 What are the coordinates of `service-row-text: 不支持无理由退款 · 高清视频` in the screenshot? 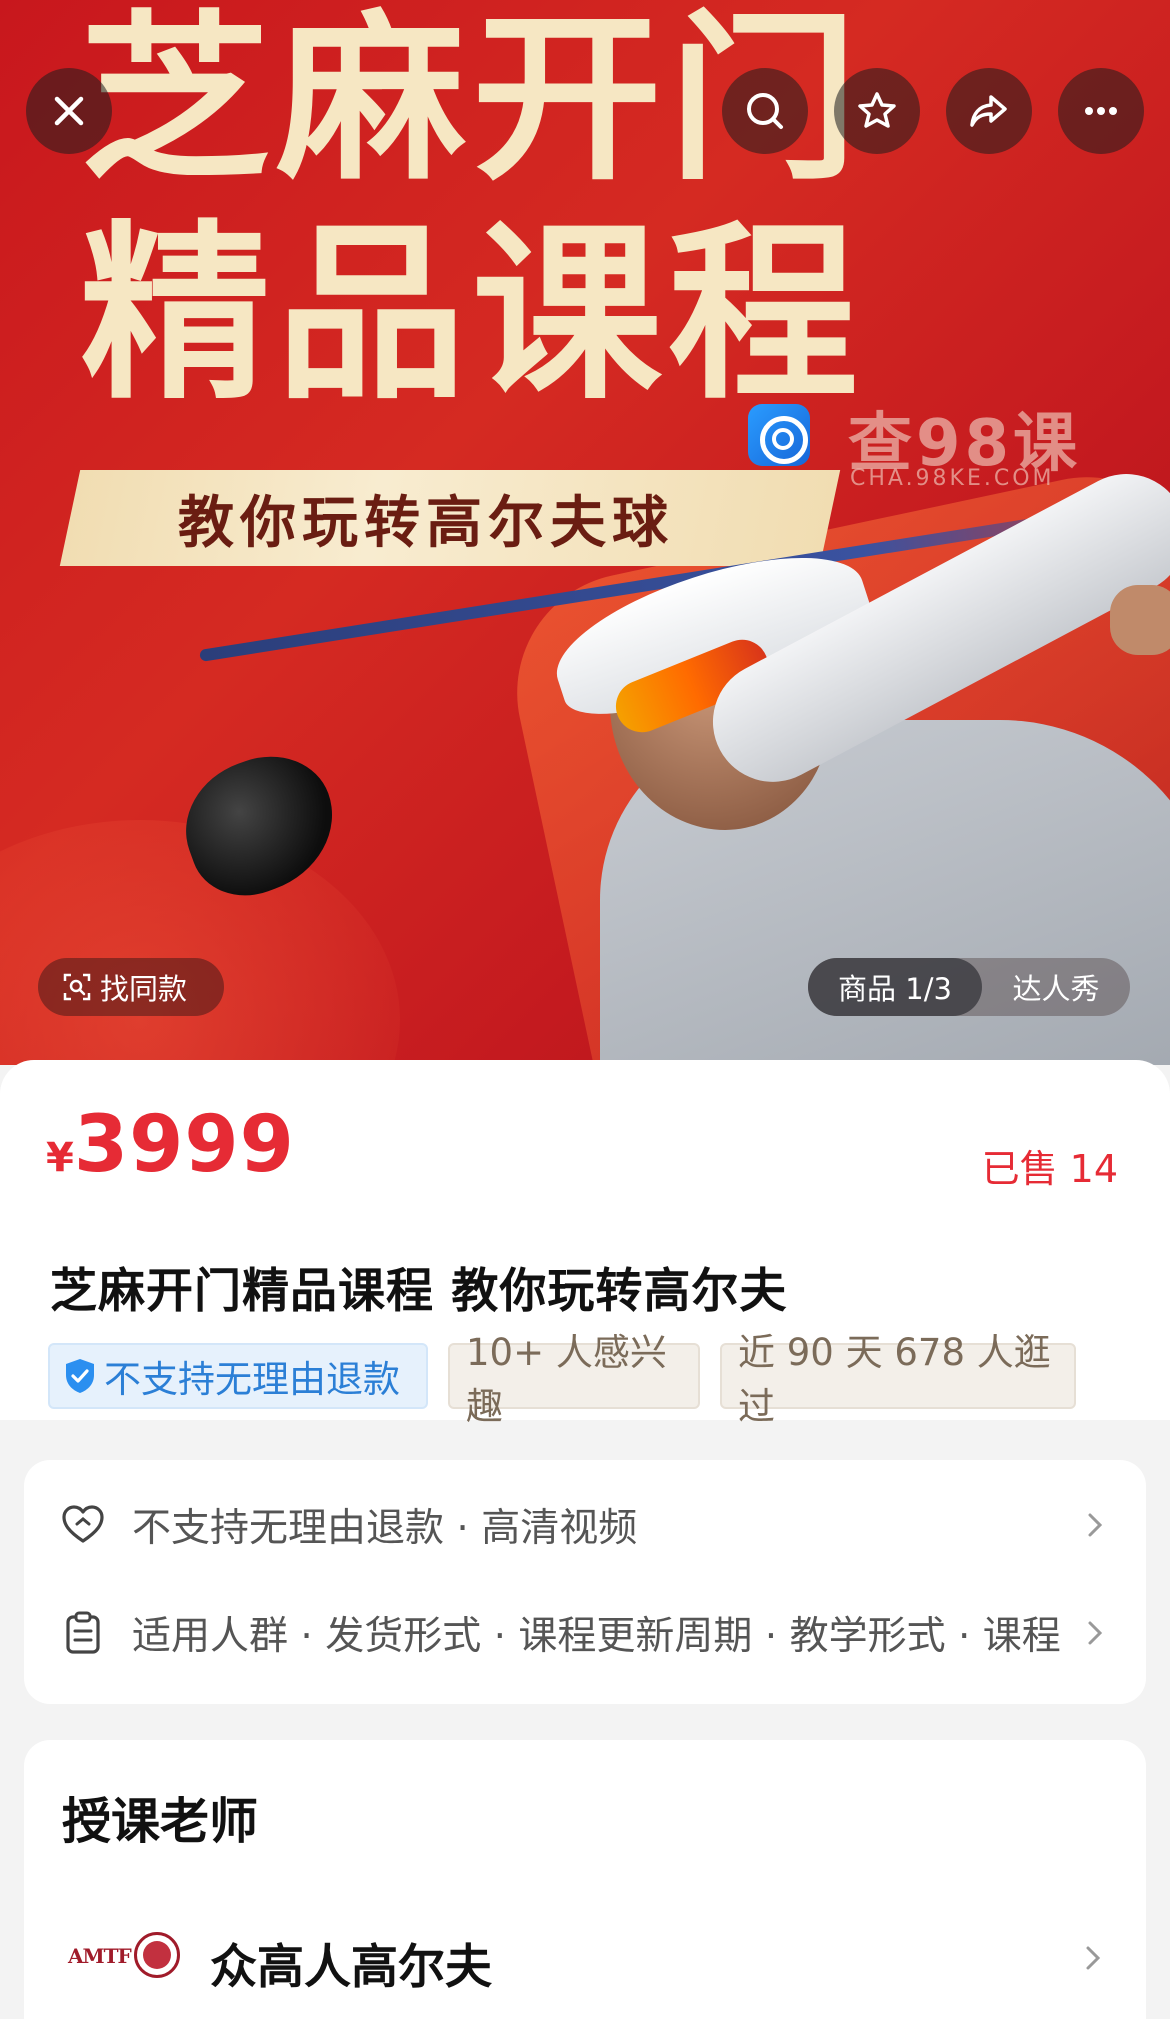 It's located at (385, 1528).